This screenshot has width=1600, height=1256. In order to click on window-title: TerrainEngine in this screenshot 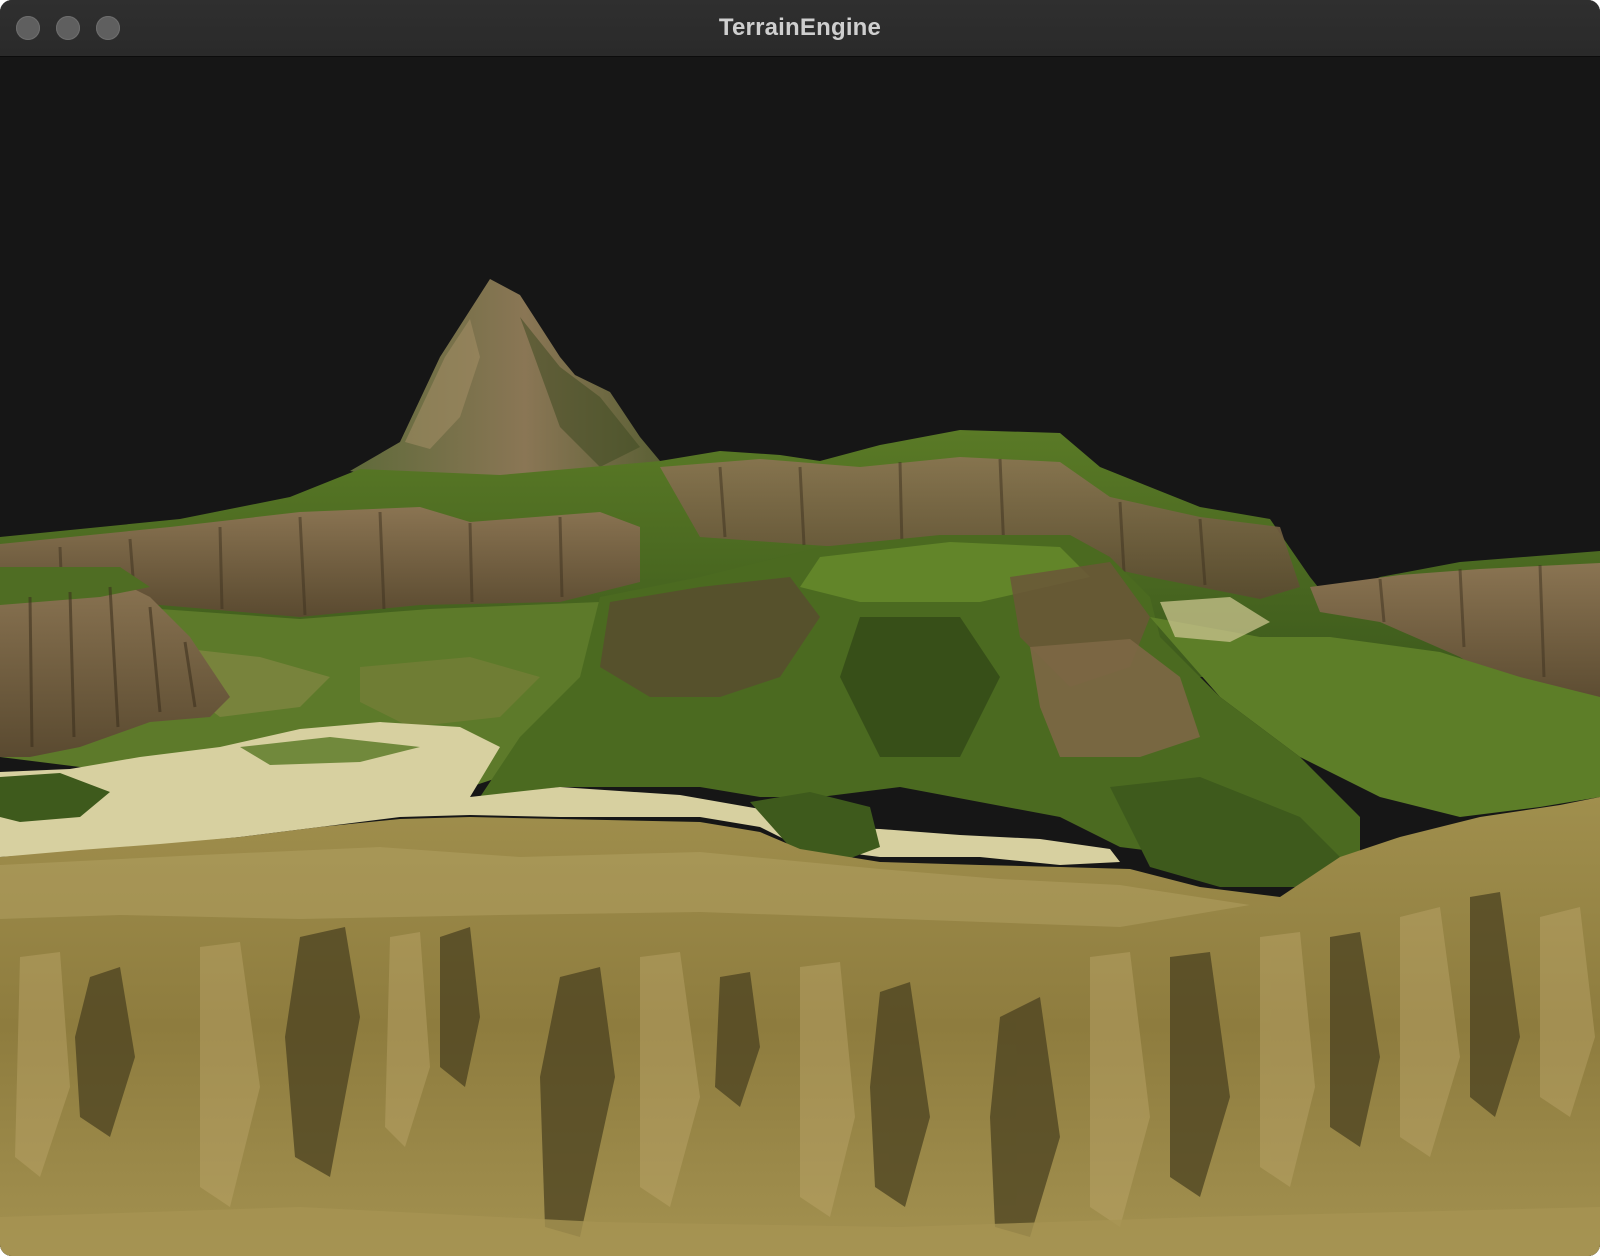, I will do `click(800, 27)`.